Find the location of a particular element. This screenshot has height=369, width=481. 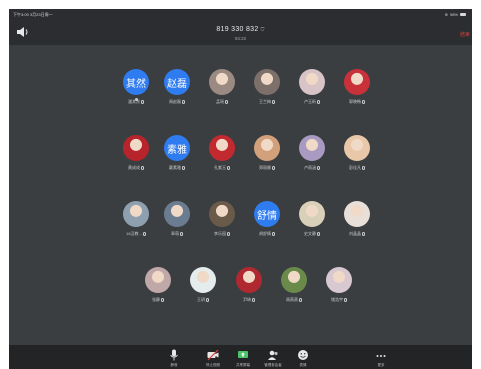

participant-tile: 尹琦 is located at coordinates (249, 285).